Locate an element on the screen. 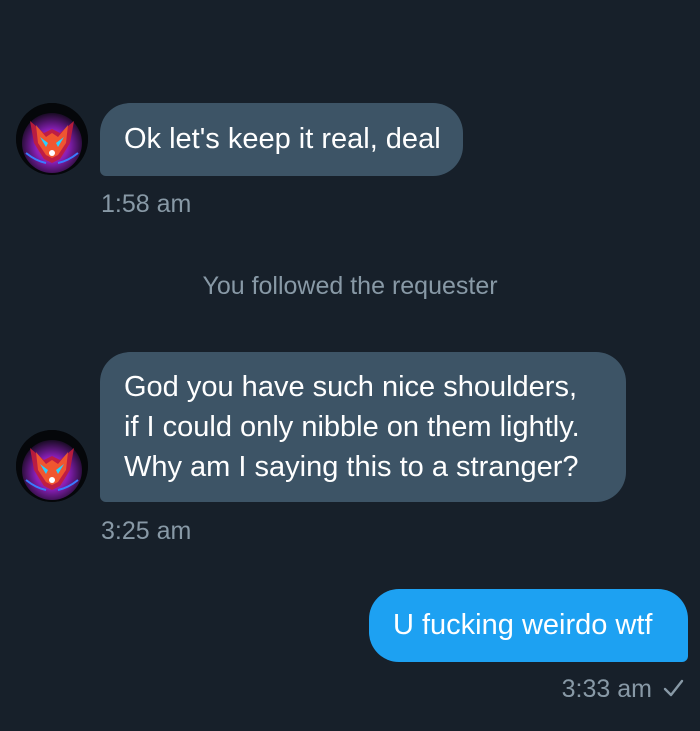 The height and width of the screenshot is (731, 700). checkmark-icon is located at coordinates (673, 688).